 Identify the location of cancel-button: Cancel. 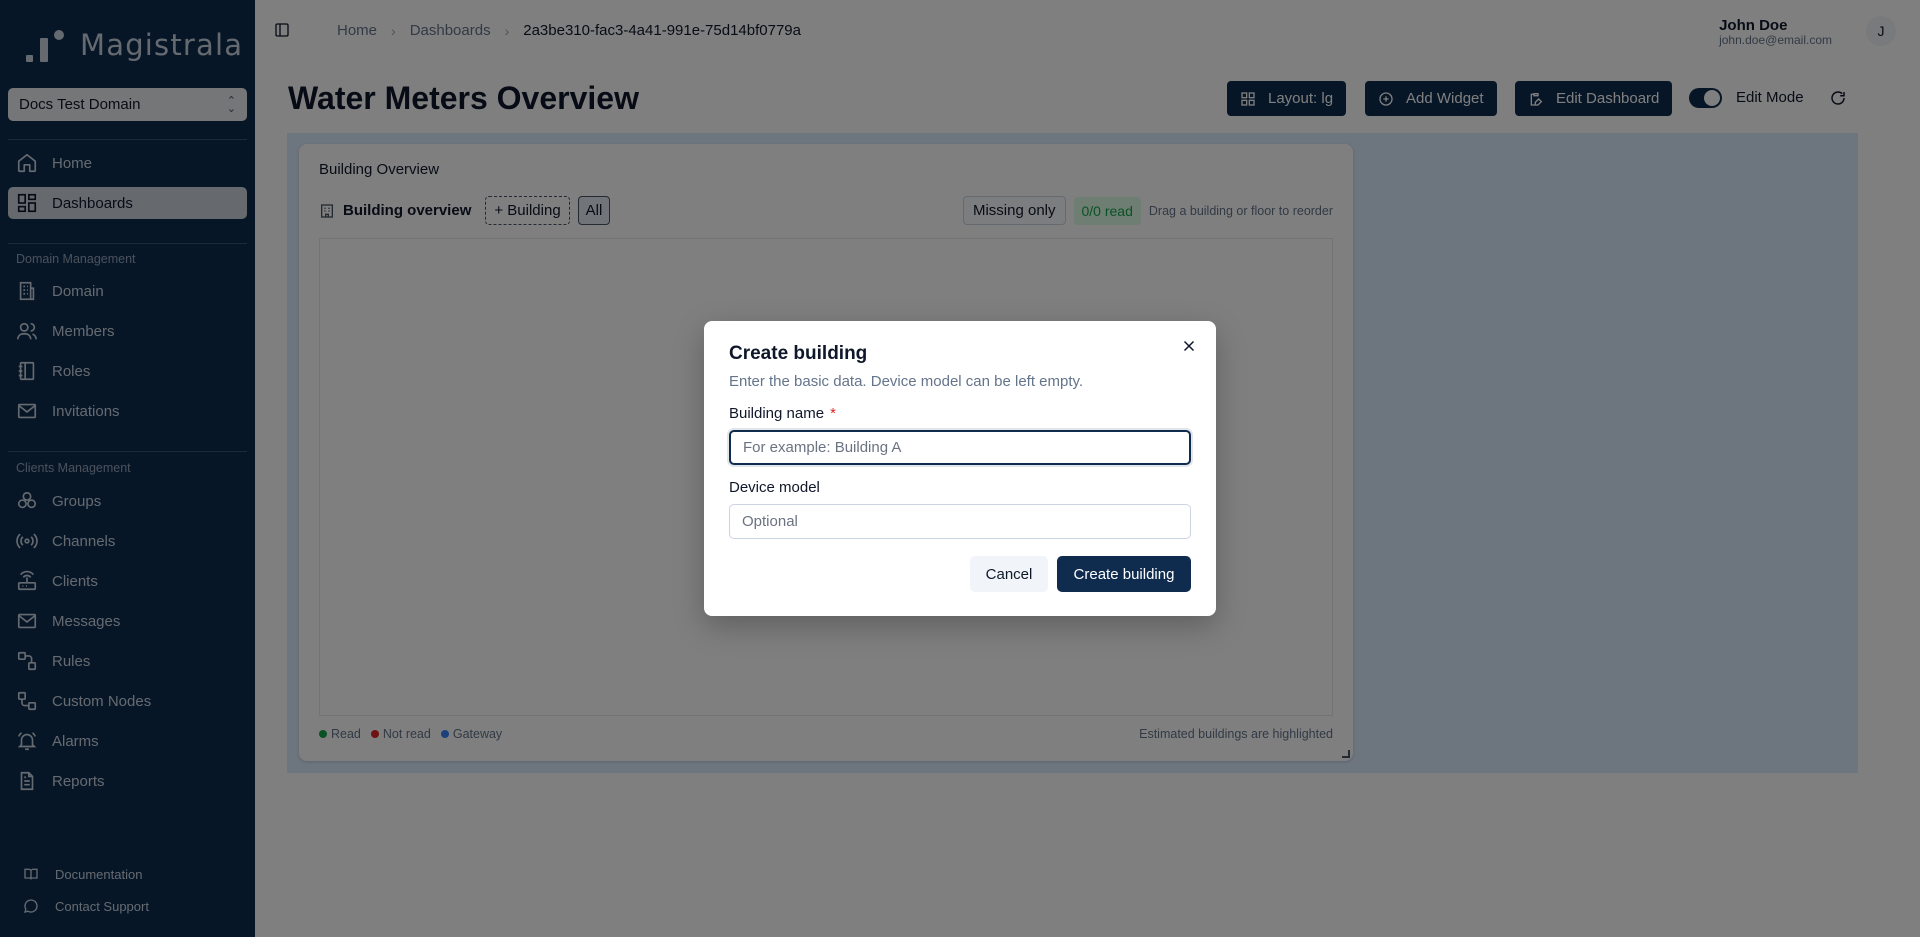
(1009, 574).